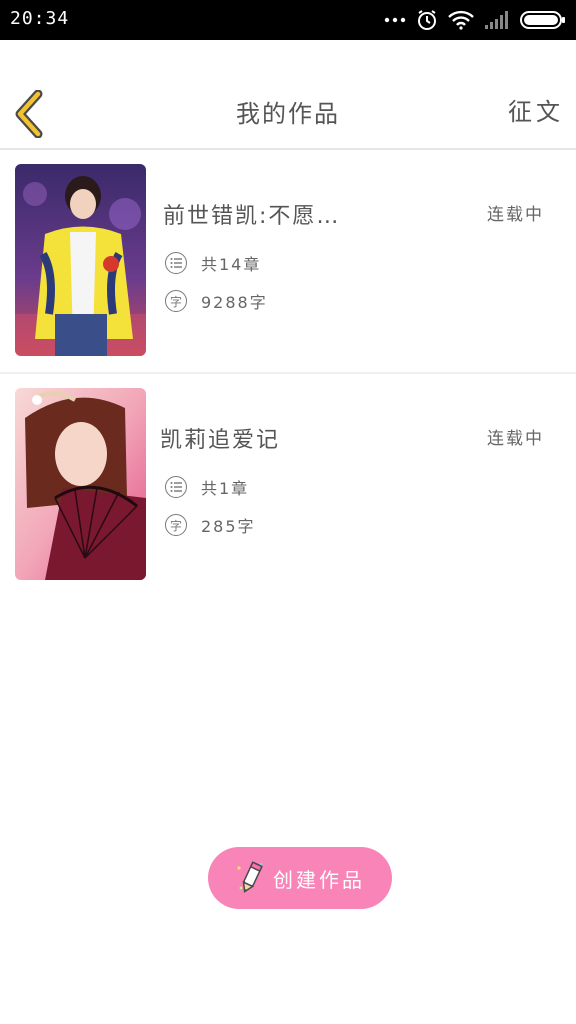 This screenshot has height=1024, width=576. I want to click on create-work-label: 创建作品, so click(319, 879).